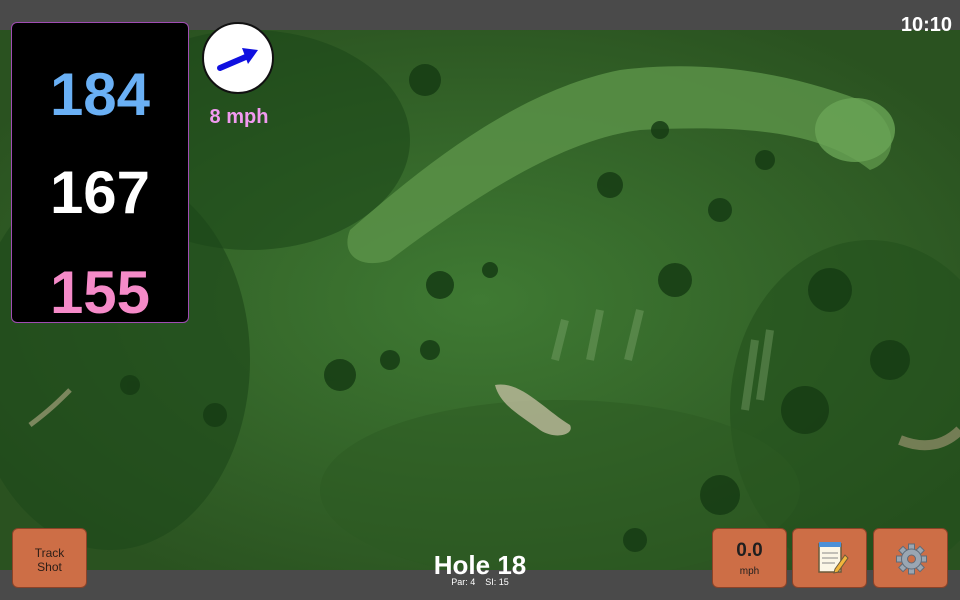  What do you see at coordinates (480, 582) in the screenshot?
I see `hole-info: Par: 4 SI: 15` at bounding box center [480, 582].